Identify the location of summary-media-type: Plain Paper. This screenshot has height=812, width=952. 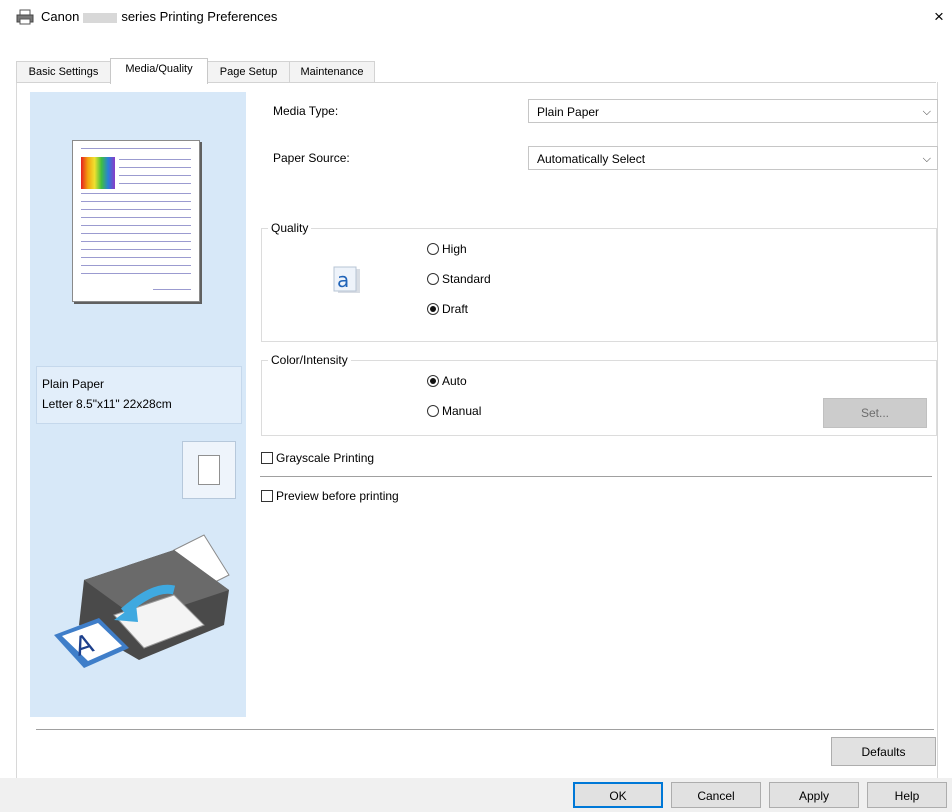
(73, 384).